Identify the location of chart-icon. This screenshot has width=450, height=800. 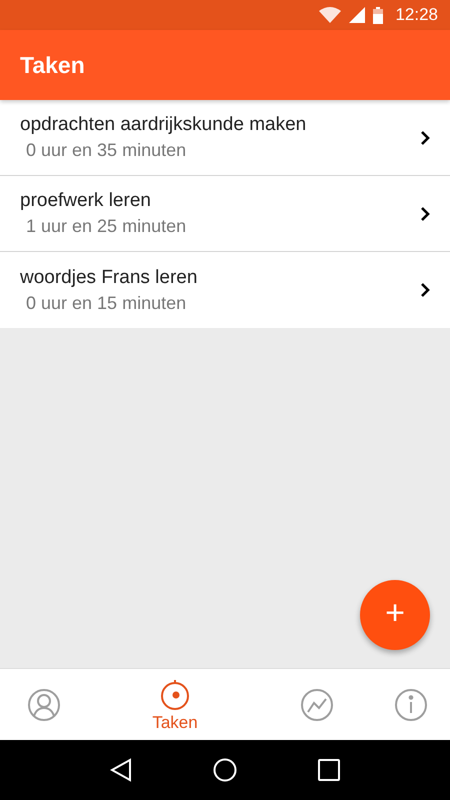
(317, 705).